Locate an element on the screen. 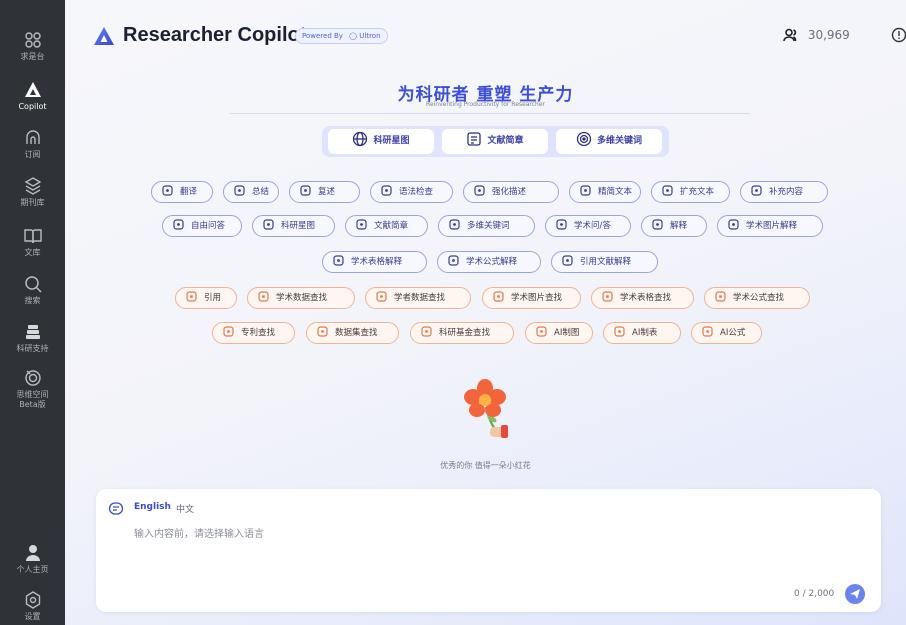 Image resolution: width=906 pixels, height=625 pixels. tool-pill: 学术表格解释 is located at coordinates (374, 262).